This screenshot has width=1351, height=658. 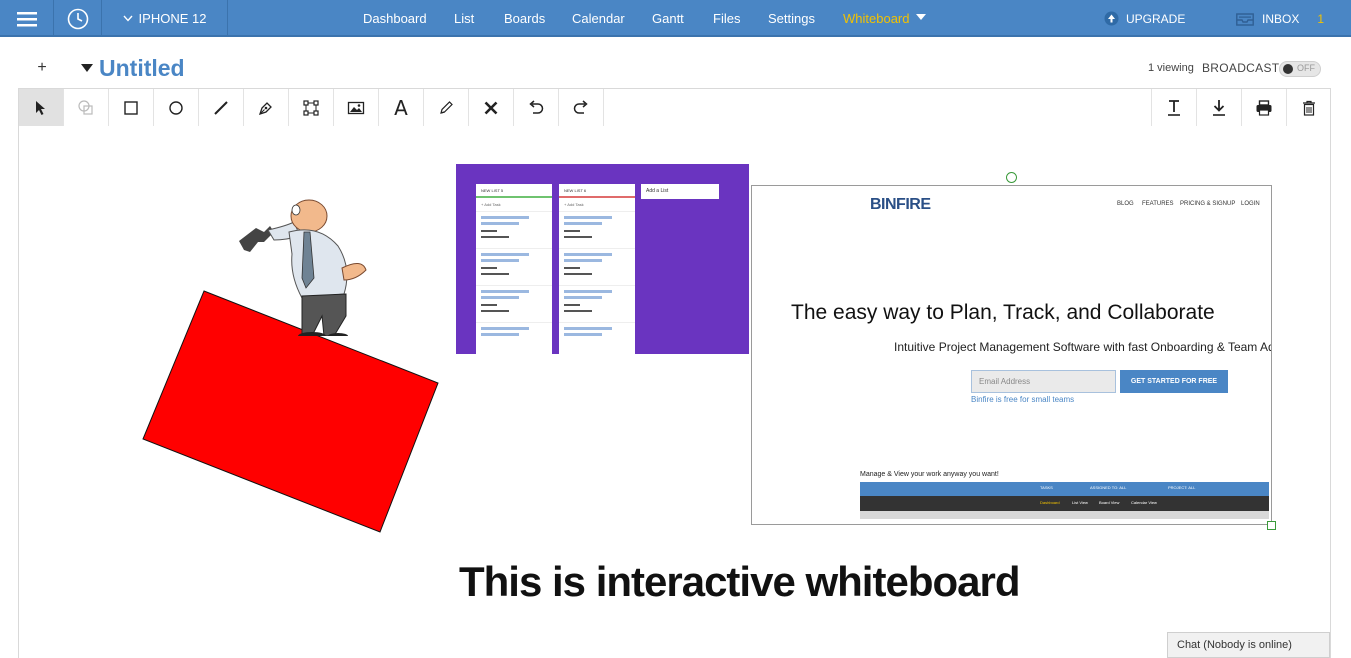 I want to click on text-format-tool, so click(x=1173, y=107).